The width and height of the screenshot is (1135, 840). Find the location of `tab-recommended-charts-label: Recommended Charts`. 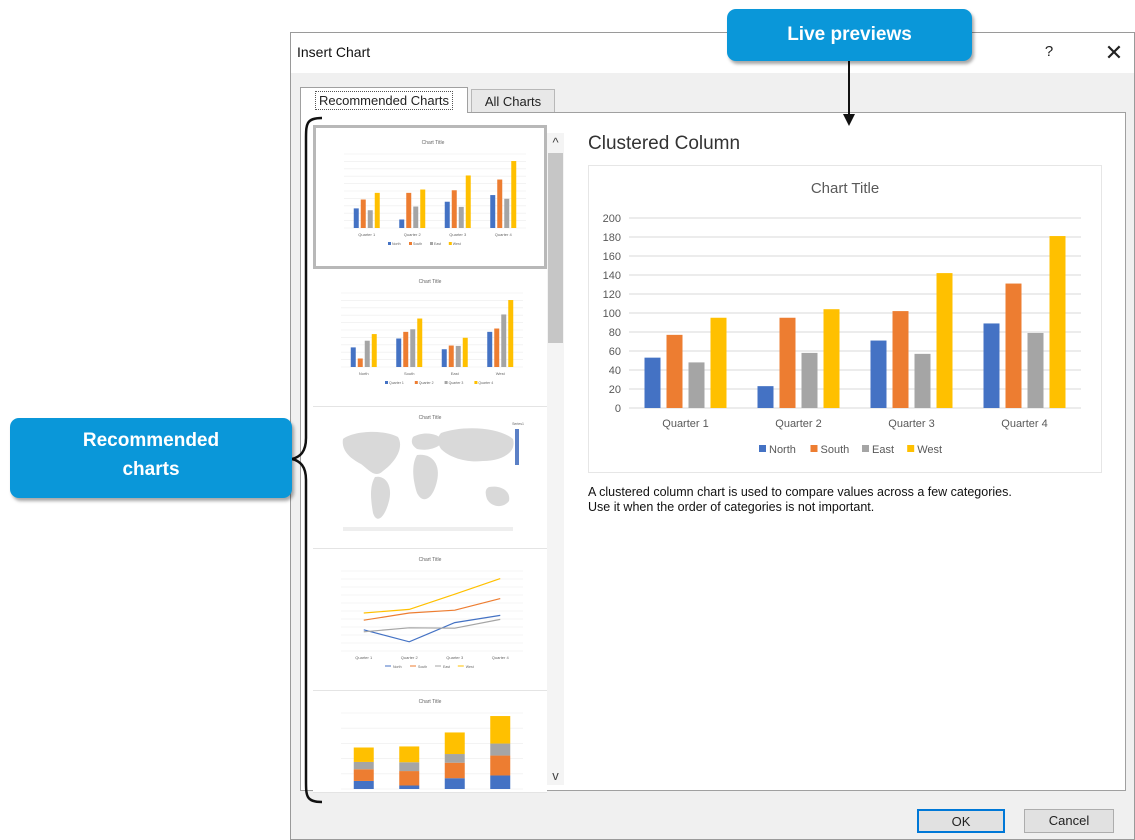

tab-recommended-charts-label: Recommended Charts is located at coordinates (384, 100).